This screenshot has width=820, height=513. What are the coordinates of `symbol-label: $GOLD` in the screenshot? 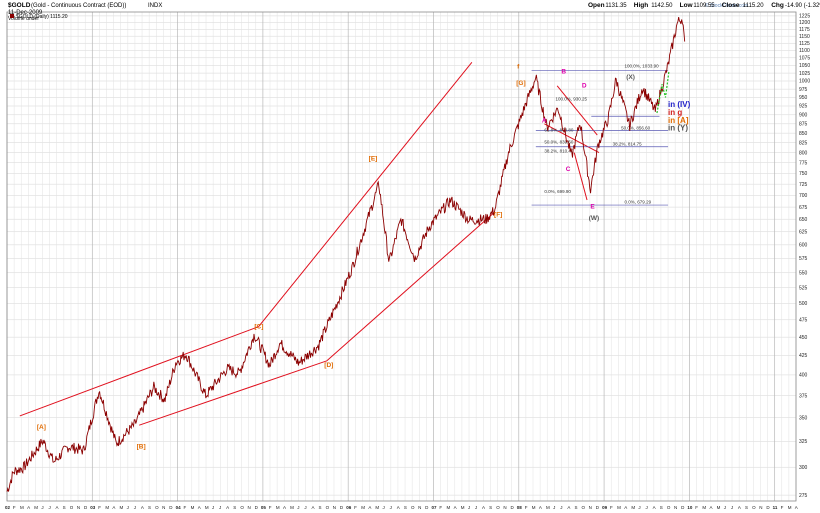 It's located at (19, 5).